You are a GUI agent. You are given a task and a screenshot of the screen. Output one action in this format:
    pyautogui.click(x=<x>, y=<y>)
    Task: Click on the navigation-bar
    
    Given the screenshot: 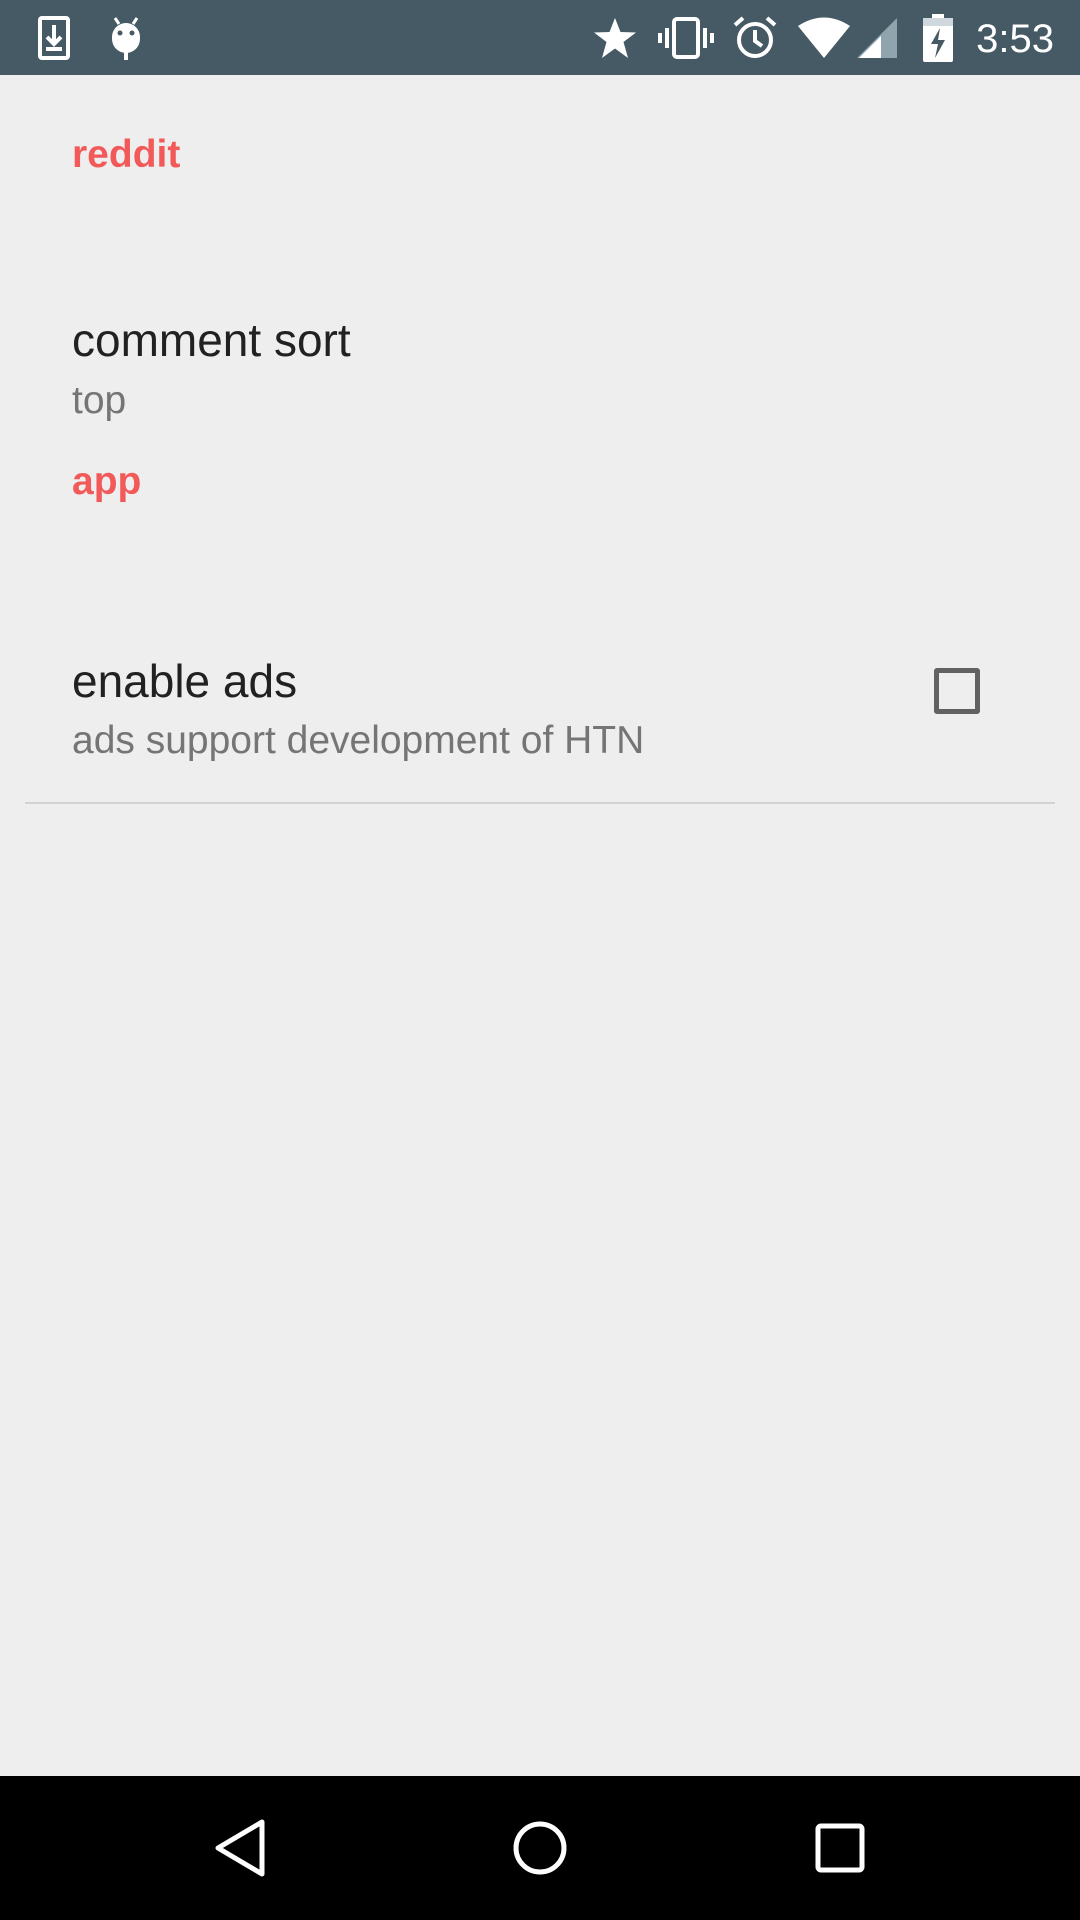 What is the action you would take?
    pyautogui.click(x=540, y=1848)
    